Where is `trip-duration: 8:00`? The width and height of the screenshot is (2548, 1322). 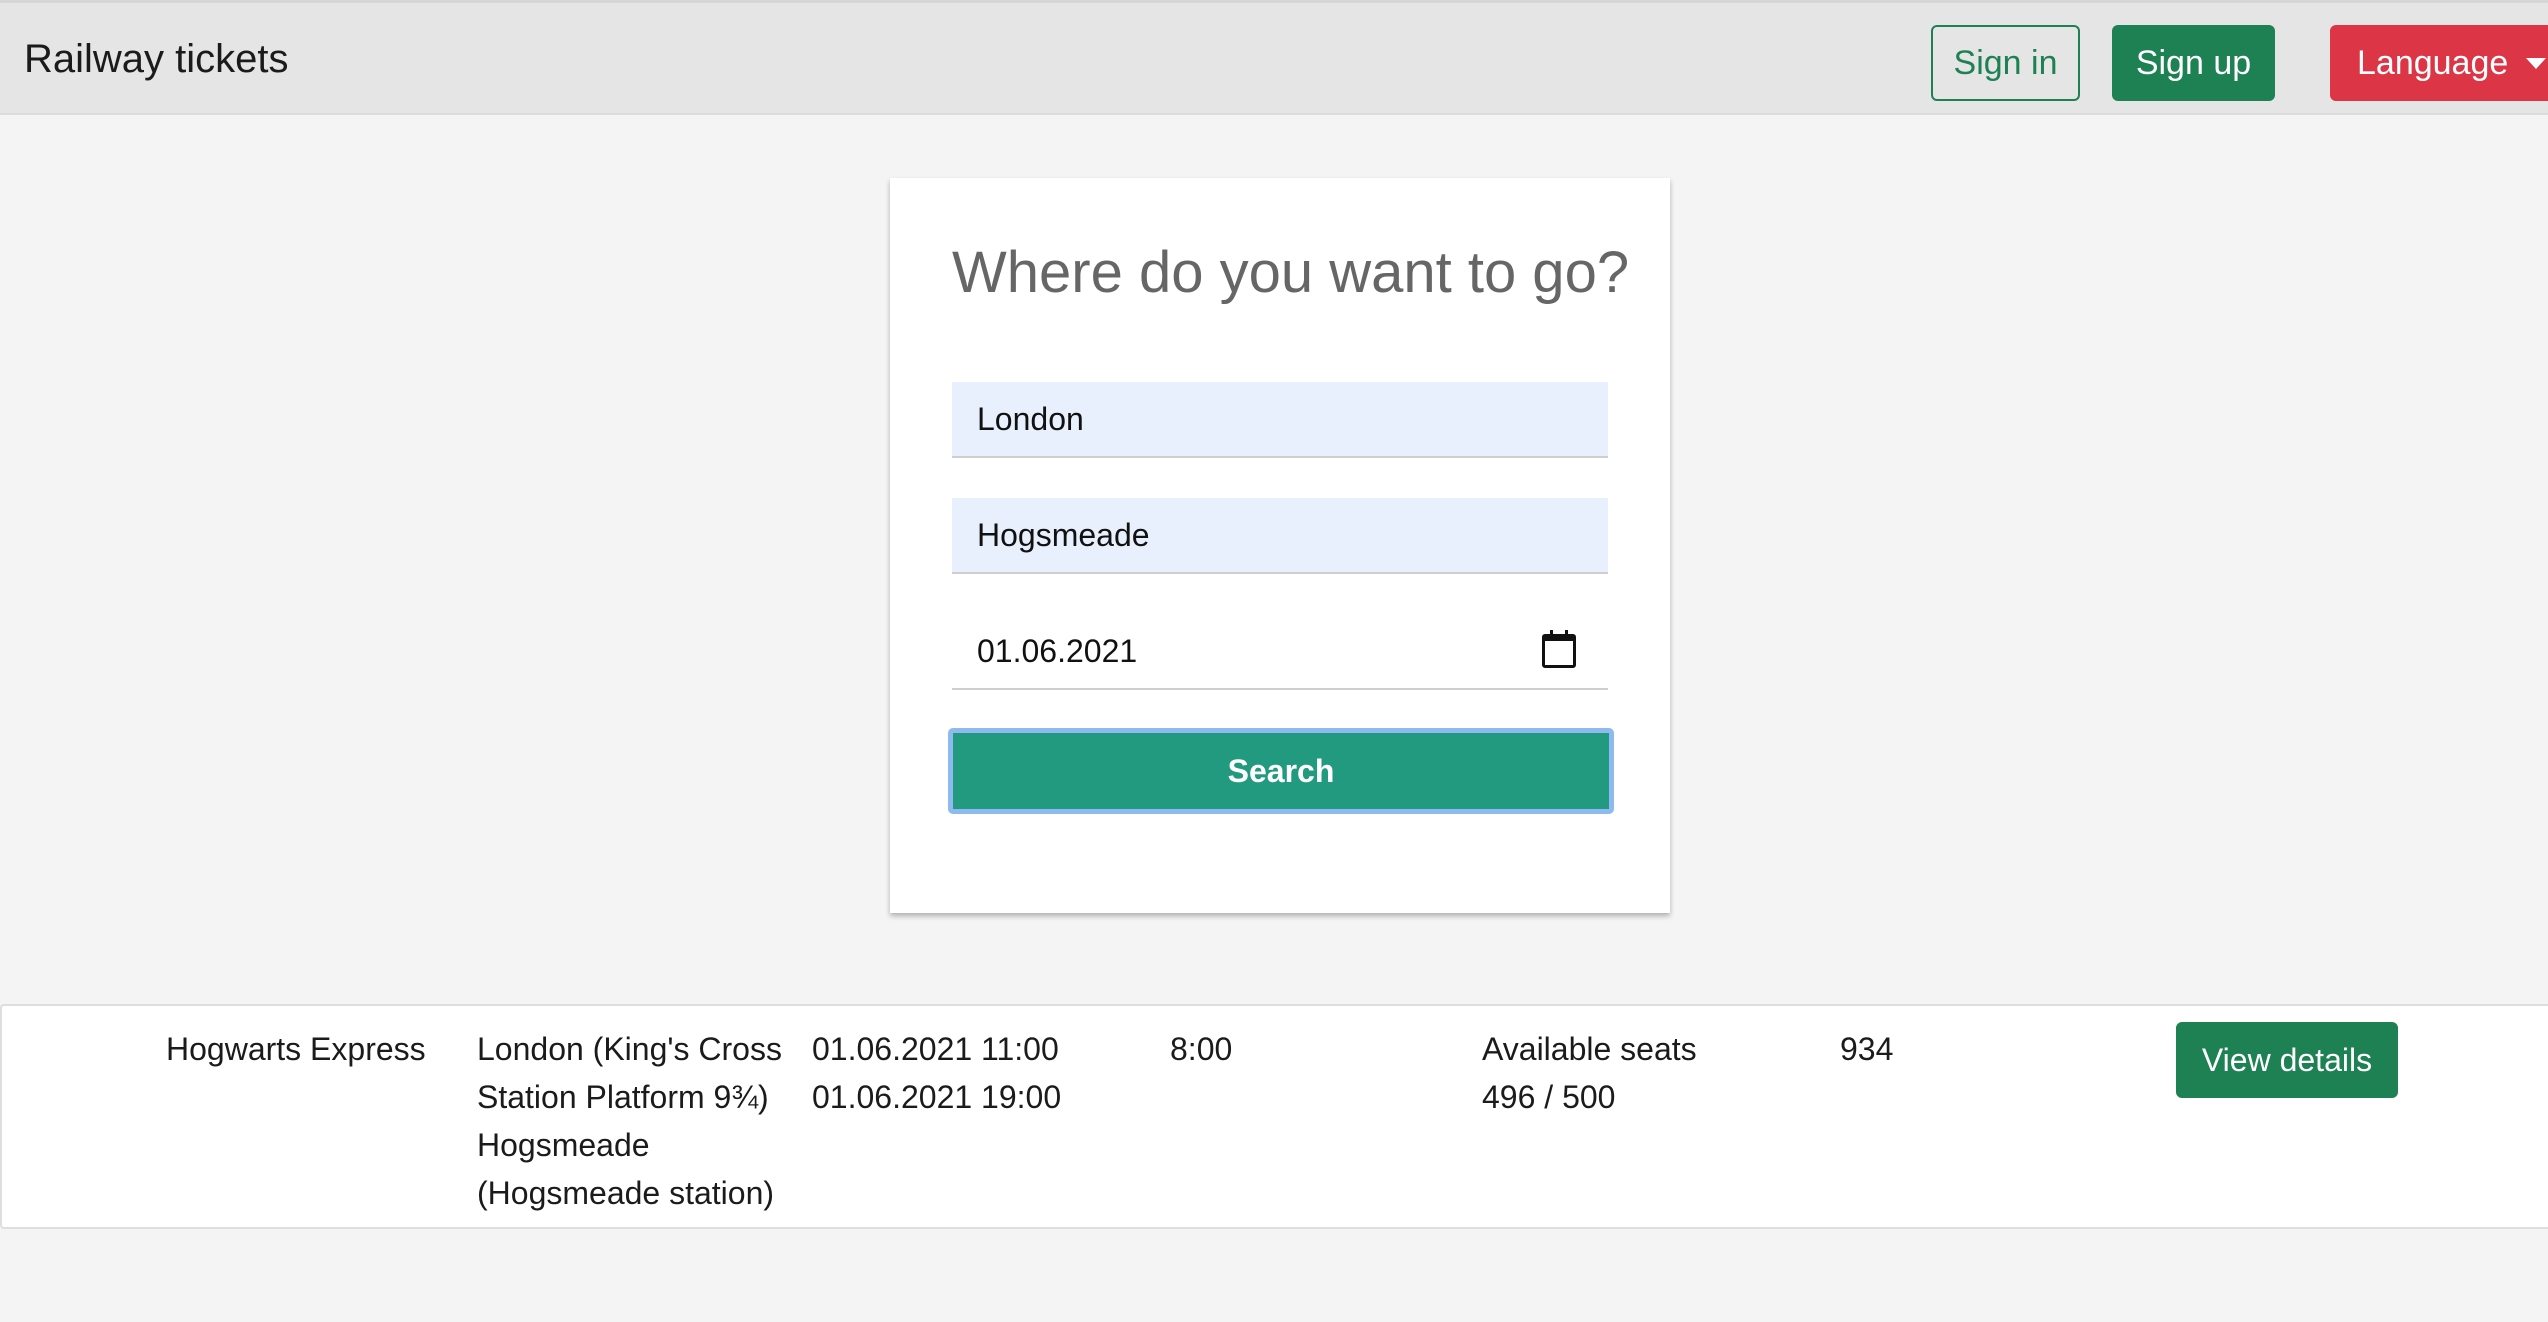
trip-duration: 8:00 is located at coordinates (1201, 1049).